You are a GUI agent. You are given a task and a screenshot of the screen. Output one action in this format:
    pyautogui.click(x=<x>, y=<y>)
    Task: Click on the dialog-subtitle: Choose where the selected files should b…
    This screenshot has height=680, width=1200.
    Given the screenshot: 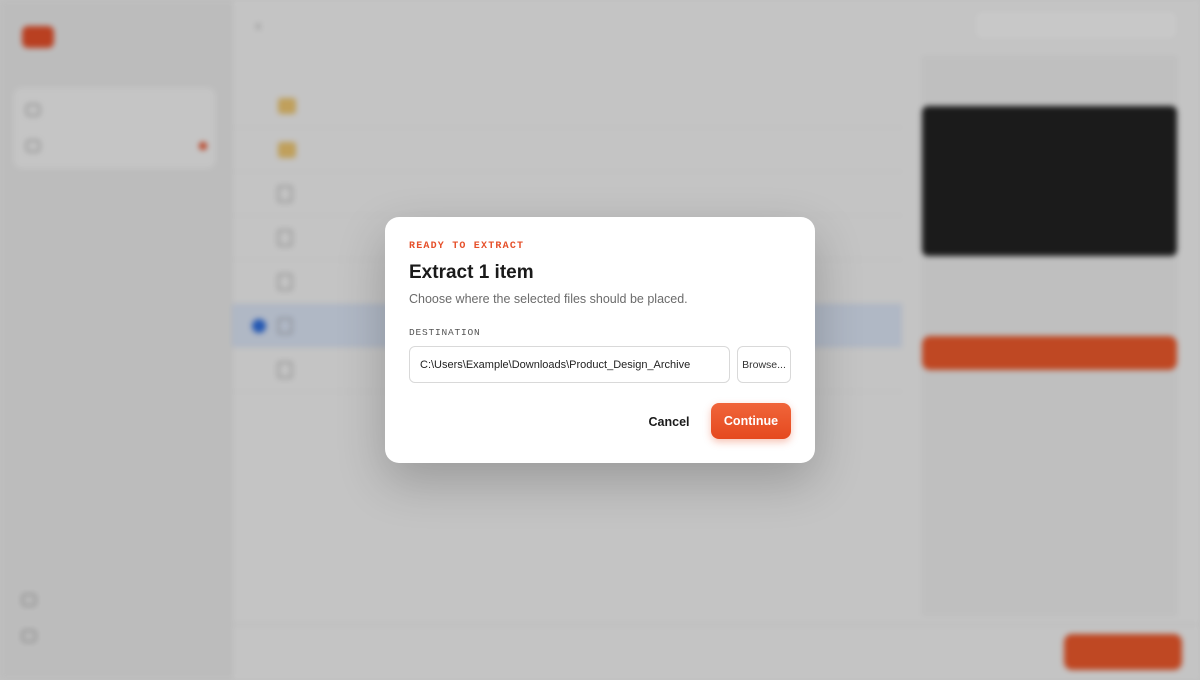 What is the action you would take?
    pyautogui.click(x=548, y=299)
    